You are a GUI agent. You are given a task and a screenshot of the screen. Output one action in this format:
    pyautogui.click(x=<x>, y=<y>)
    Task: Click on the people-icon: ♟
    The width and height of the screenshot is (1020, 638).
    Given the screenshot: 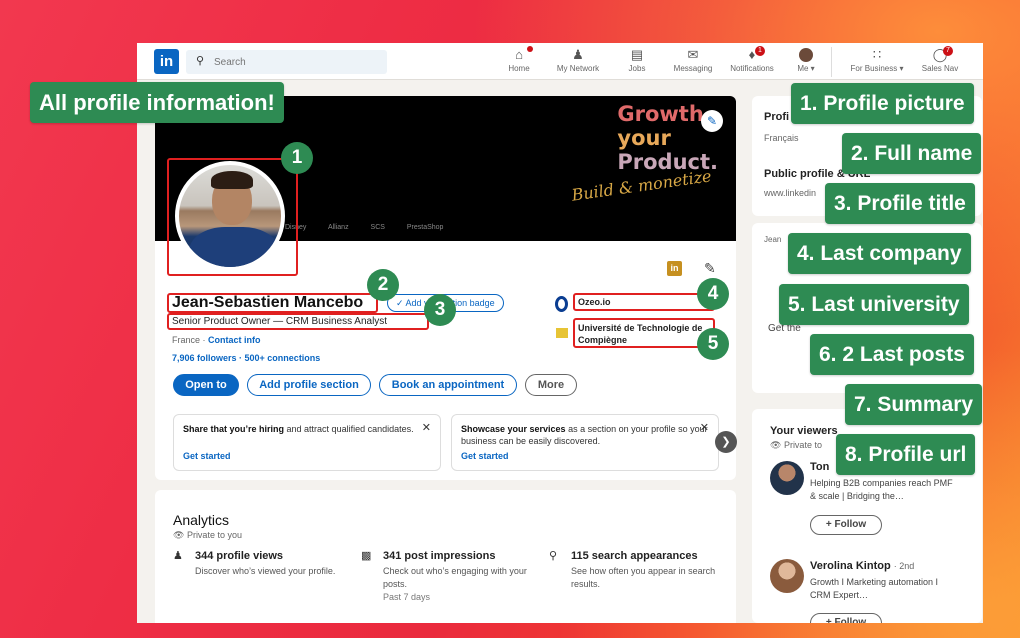 What is the action you would take?
    pyautogui.click(x=178, y=556)
    